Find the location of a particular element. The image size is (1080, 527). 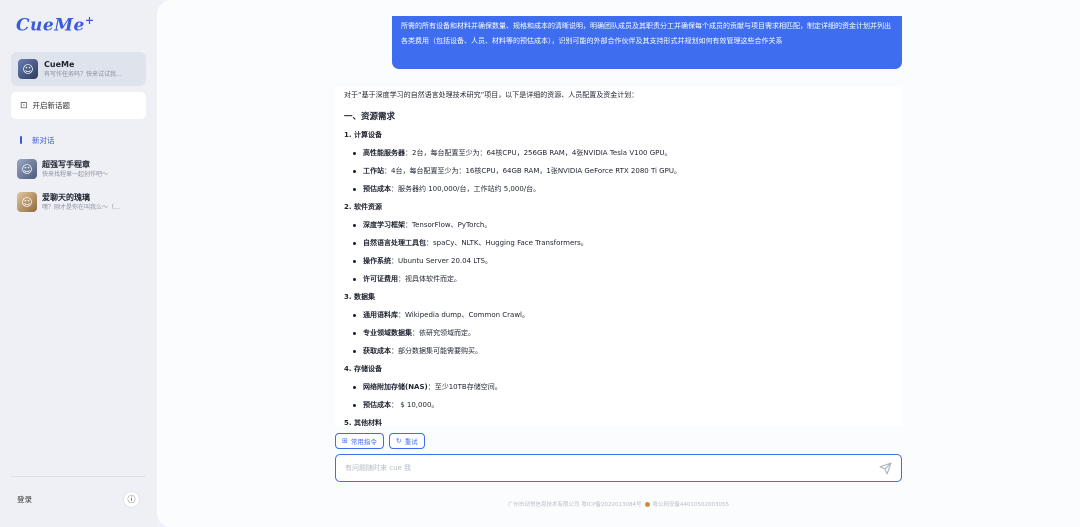

list-item: 操作系统：Ubuntu Server 20.04 LTS。 is located at coordinates (618, 261).